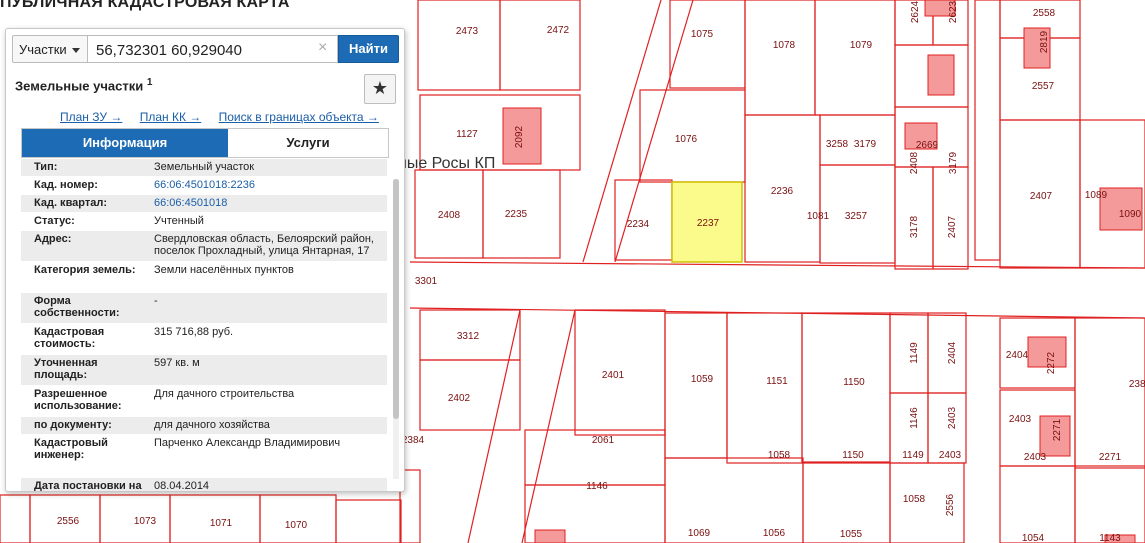  I want to click on parcel-label: 2624, so click(915, 11).